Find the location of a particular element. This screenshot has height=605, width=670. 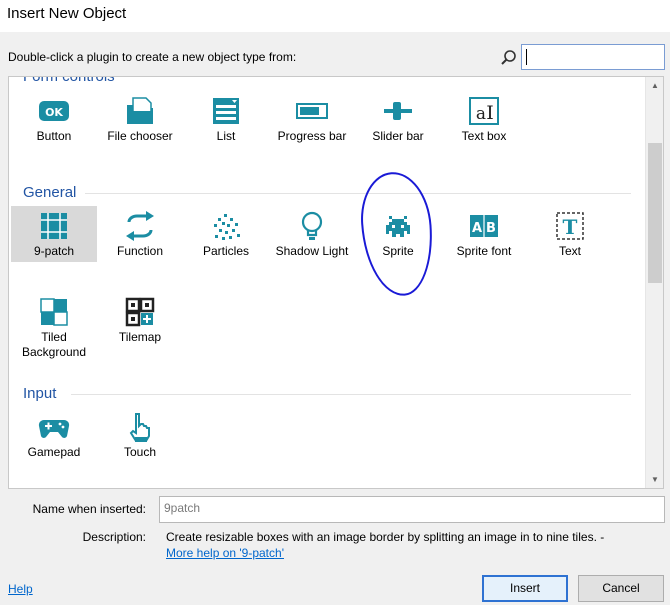

plugin-9-patch: 9-patch is located at coordinates (54, 234).